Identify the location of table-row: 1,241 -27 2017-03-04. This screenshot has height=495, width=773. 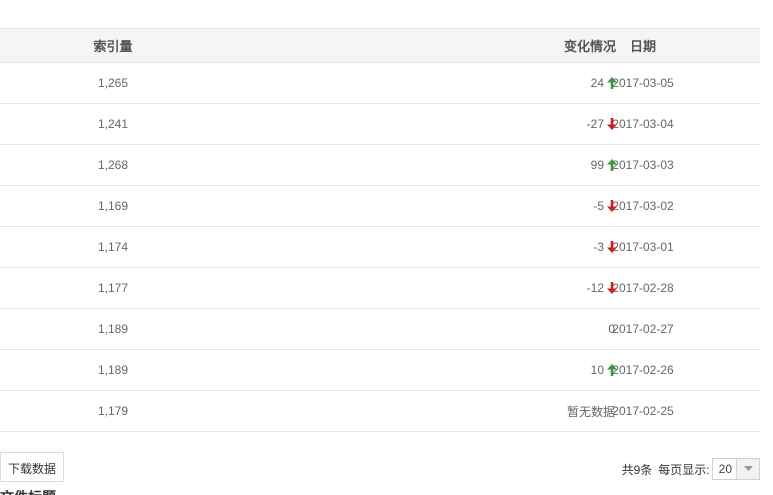
(380, 124).